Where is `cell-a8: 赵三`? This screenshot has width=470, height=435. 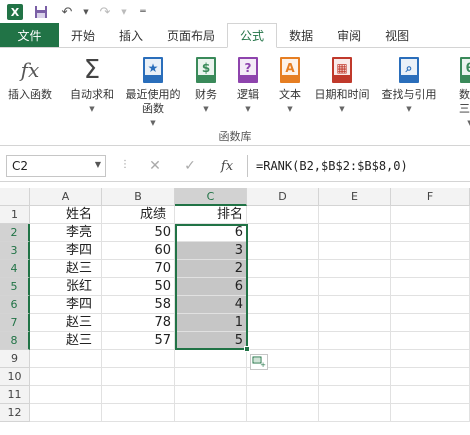 cell-a8: 赵三 is located at coordinates (66, 341).